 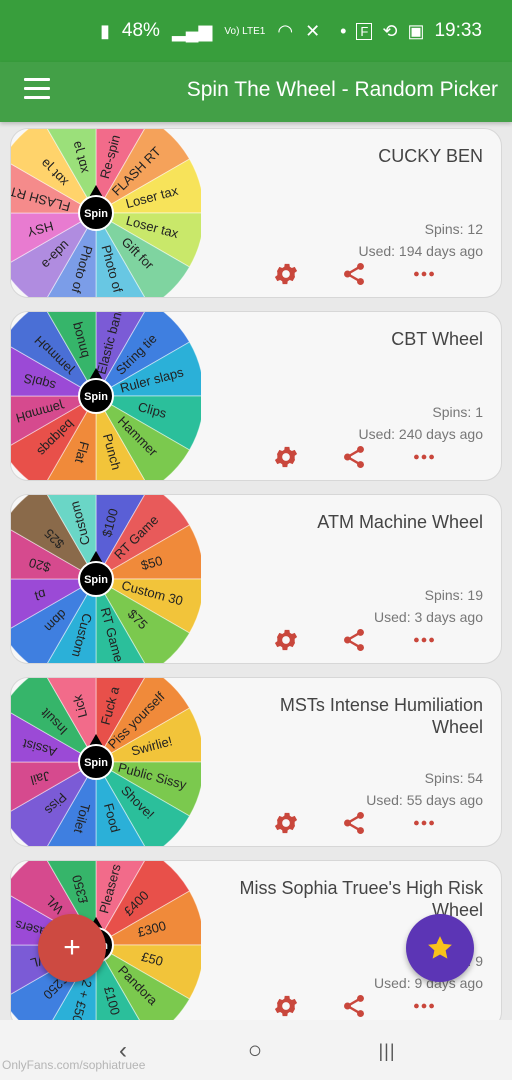 What do you see at coordinates (74, 1065) in the screenshot?
I see `watermark: OnlyFans.com/sophiatruee` at bounding box center [74, 1065].